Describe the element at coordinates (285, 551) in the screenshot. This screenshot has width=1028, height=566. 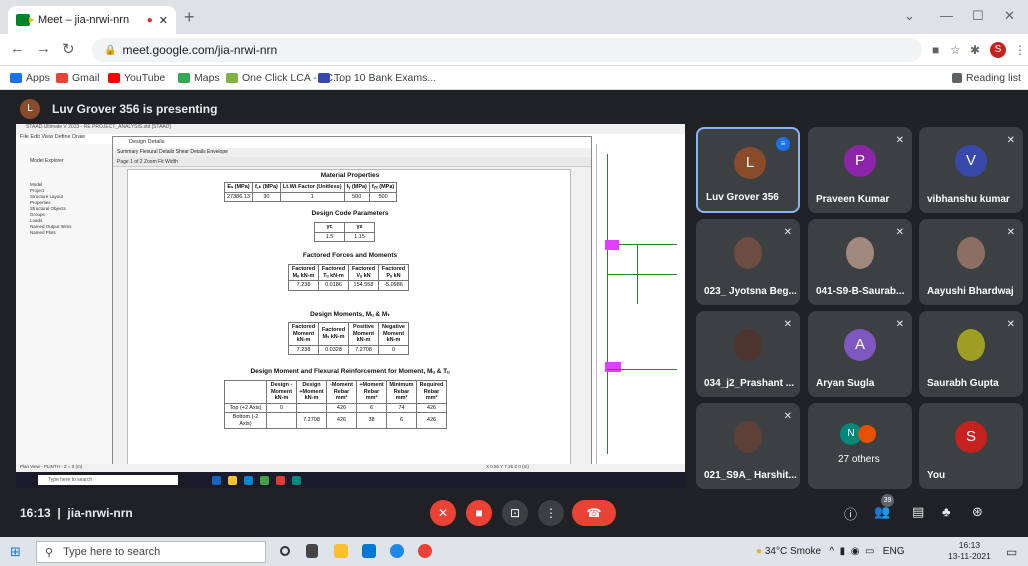
I see `cortana-icon` at that location.